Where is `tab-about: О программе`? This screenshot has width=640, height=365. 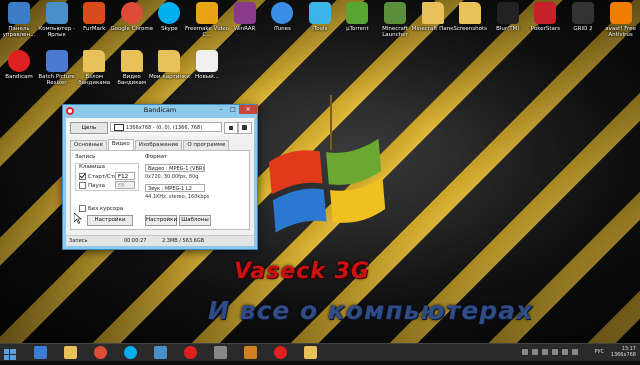
tab-about: О программе is located at coordinates (206, 145).